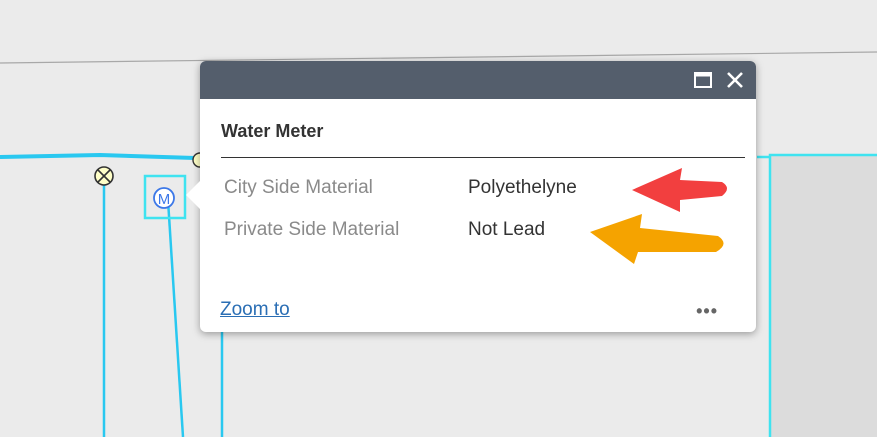 The image size is (877, 437). I want to click on attribute-value: Not Lead, so click(507, 229).